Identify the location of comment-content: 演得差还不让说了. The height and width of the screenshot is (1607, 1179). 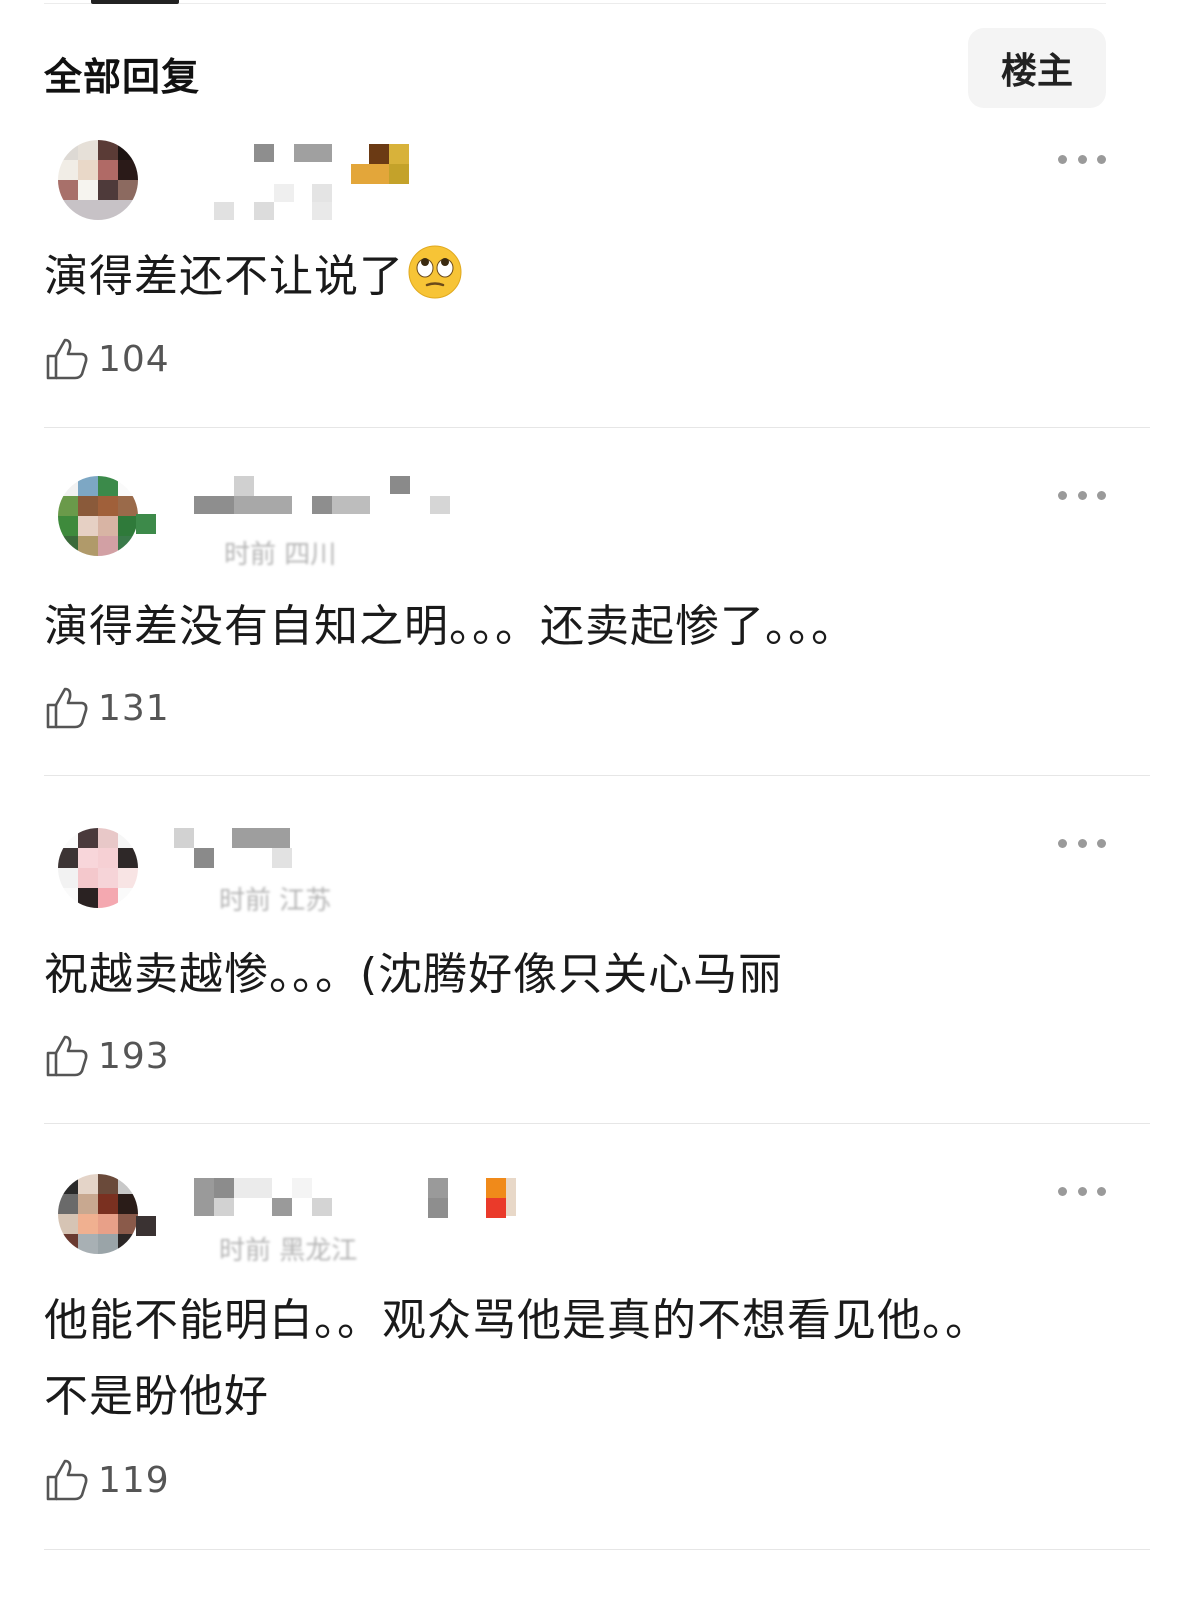
(224, 276).